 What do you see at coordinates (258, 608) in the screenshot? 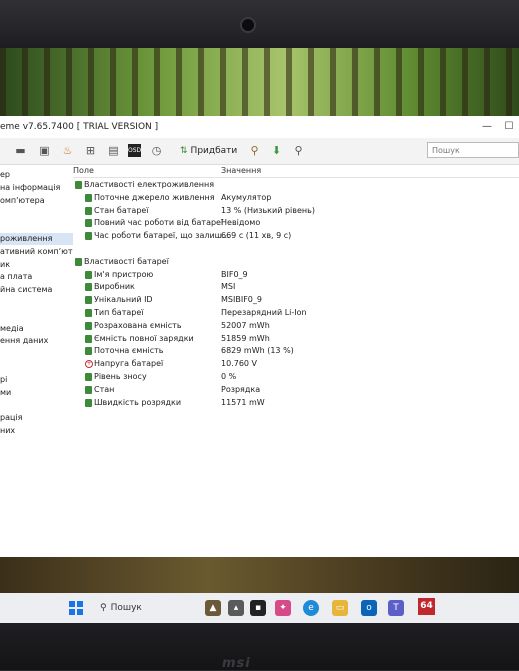
I see `task-view-icon: ▪` at bounding box center [258, 608].